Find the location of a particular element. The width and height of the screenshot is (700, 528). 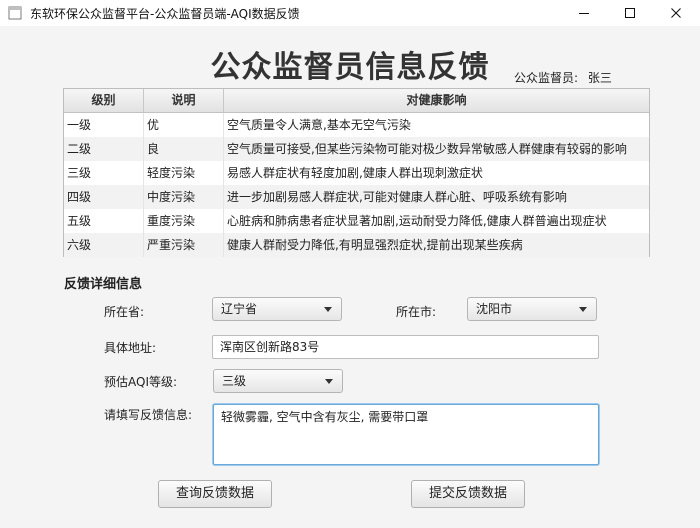

cell-description: 重度污染 is located at coordinates (184, 221).